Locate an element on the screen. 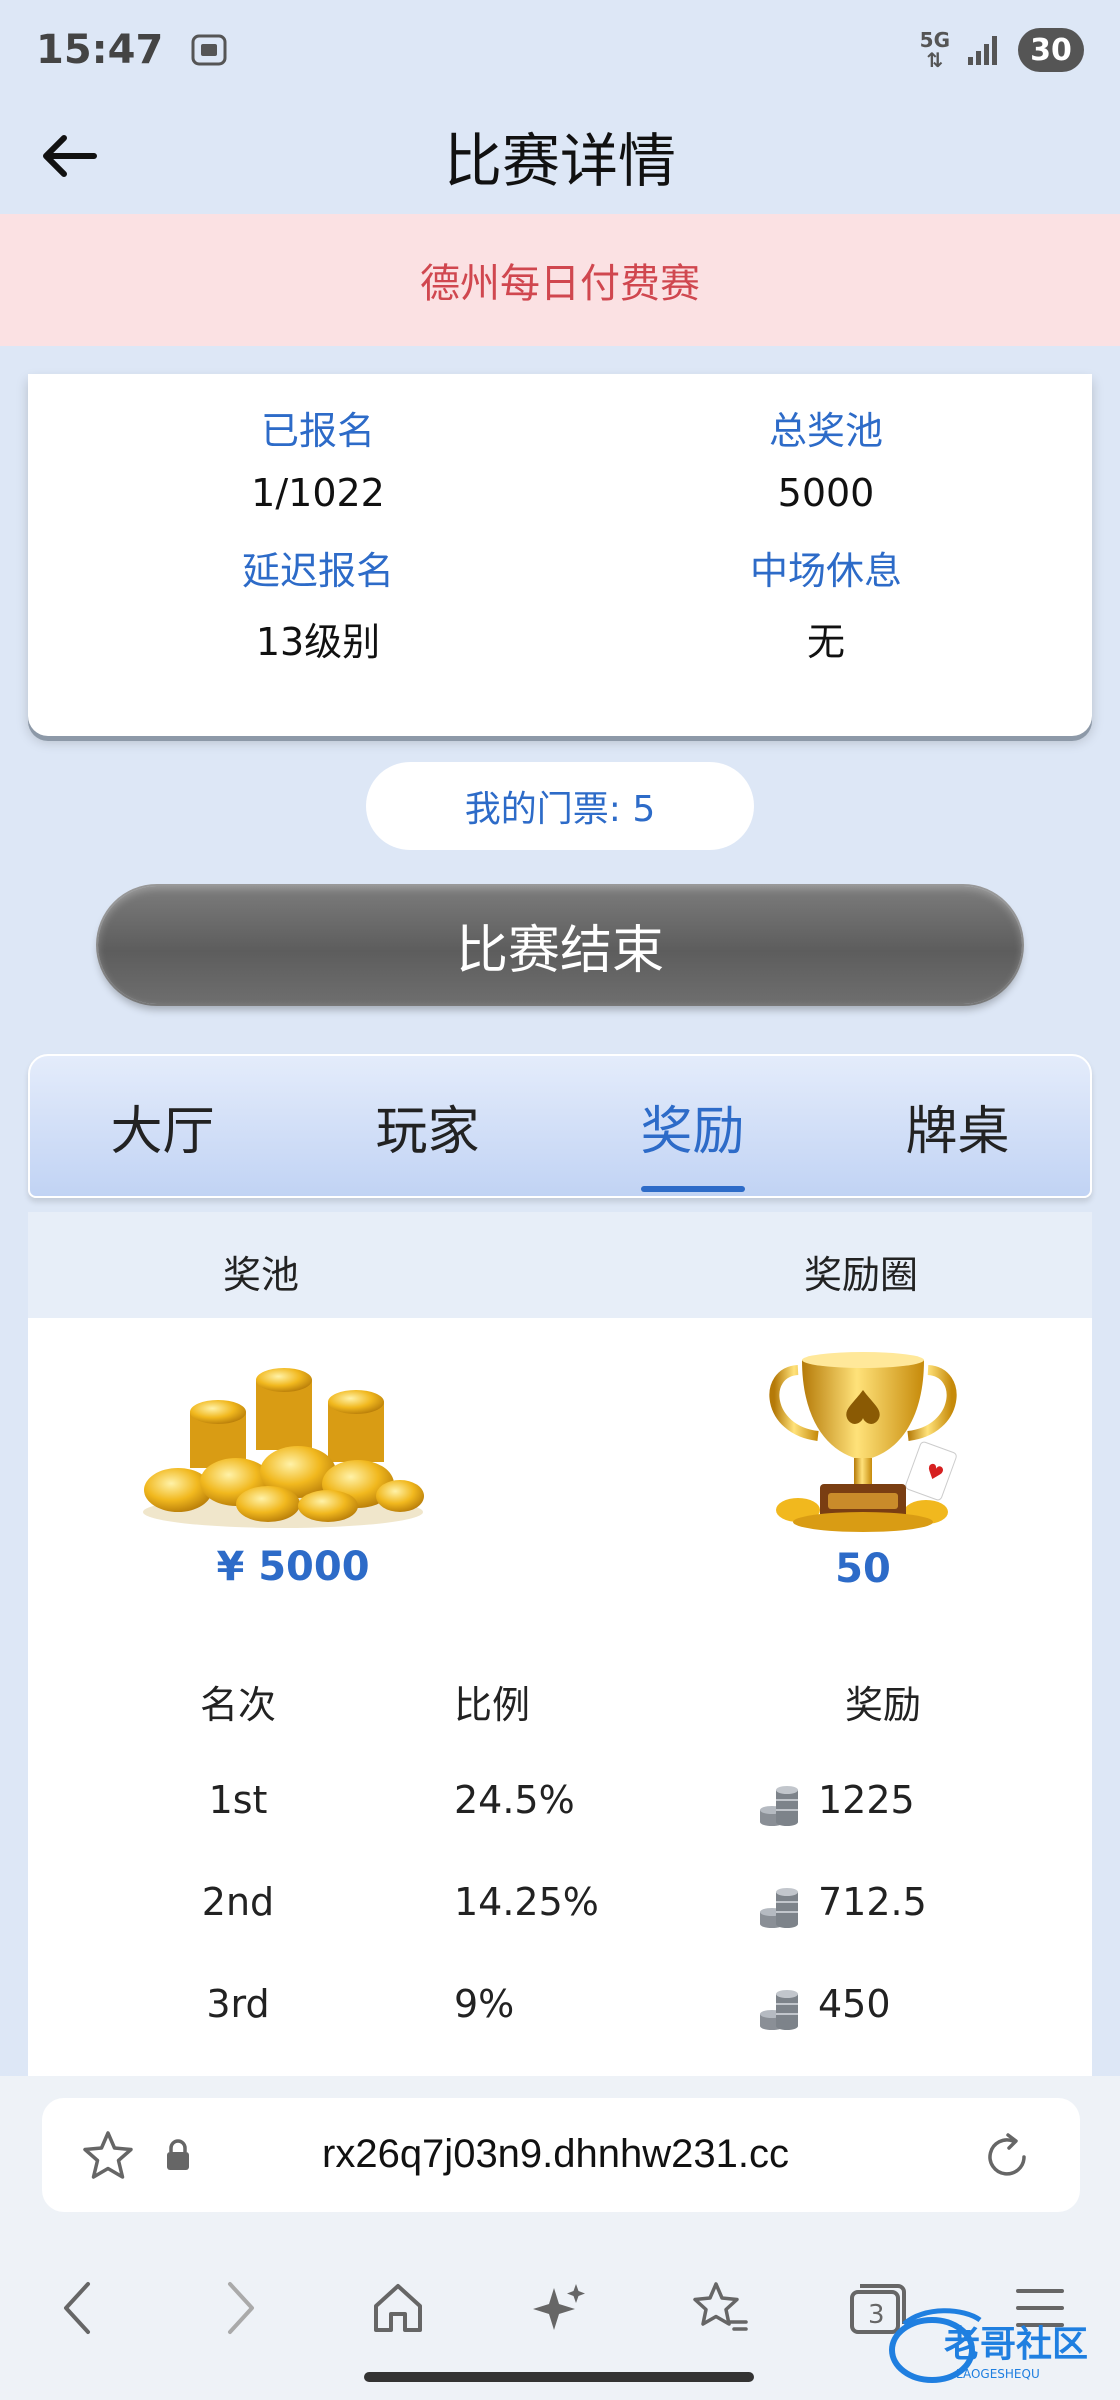  page-title: 比赛详情 is located at coordinates (559, 161).